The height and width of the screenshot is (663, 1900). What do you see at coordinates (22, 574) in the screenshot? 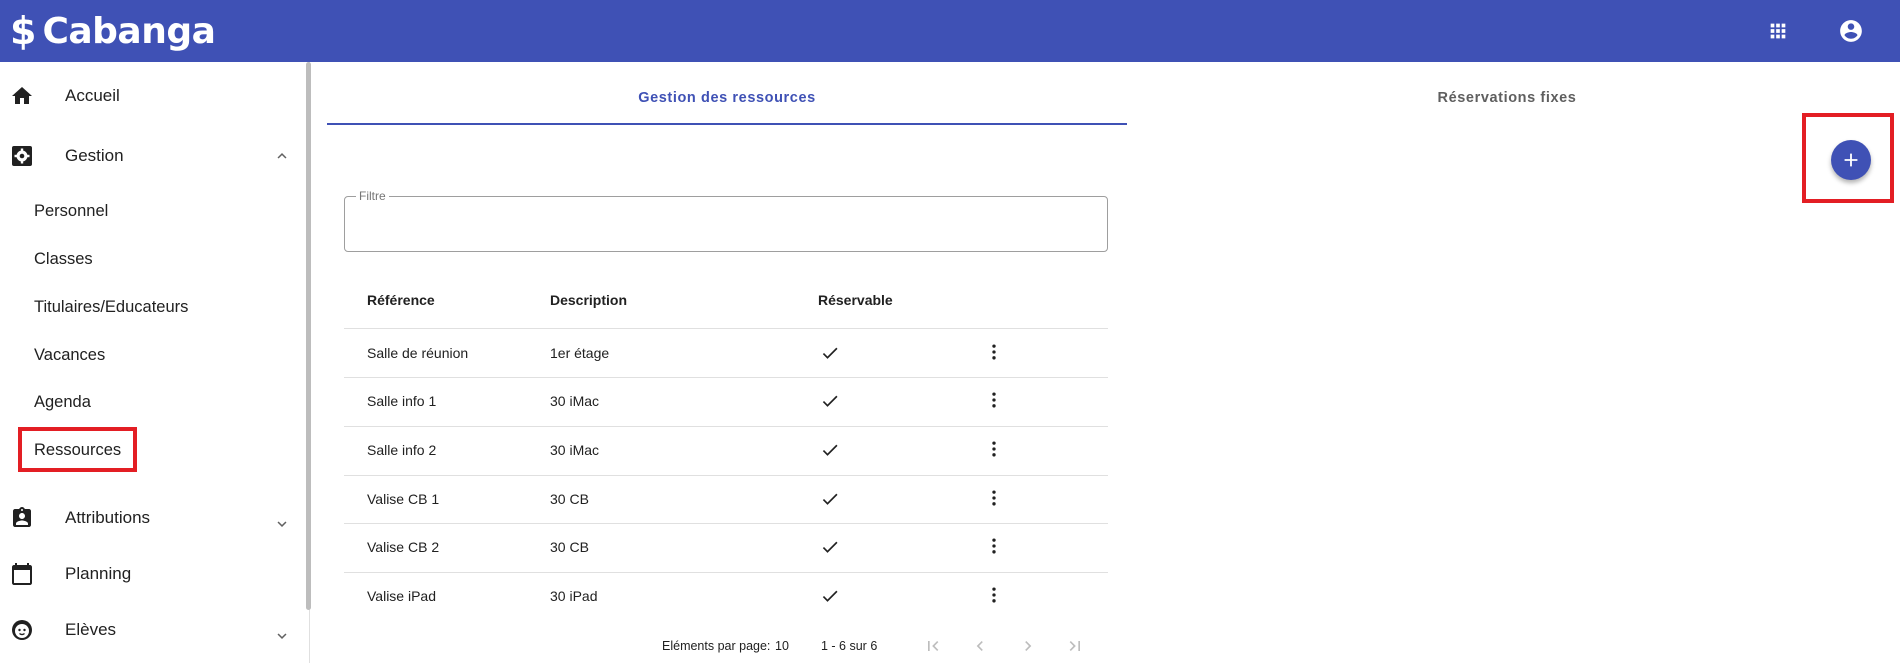
I see `calendar-icon` at bounding box center [22, 574].